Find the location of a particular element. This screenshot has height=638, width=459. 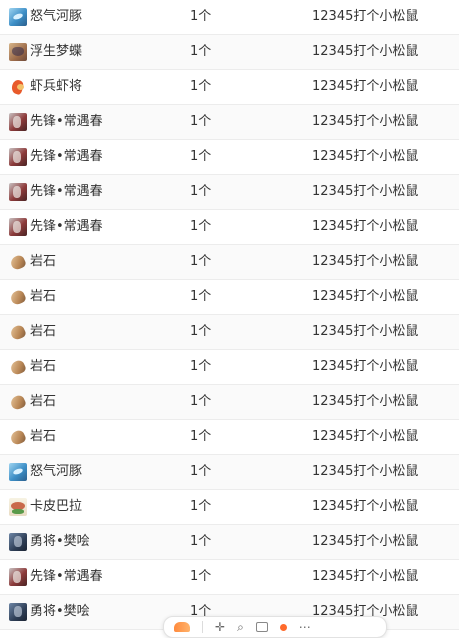

cursor-icon: ✛ is located at coordinates (220, 627).